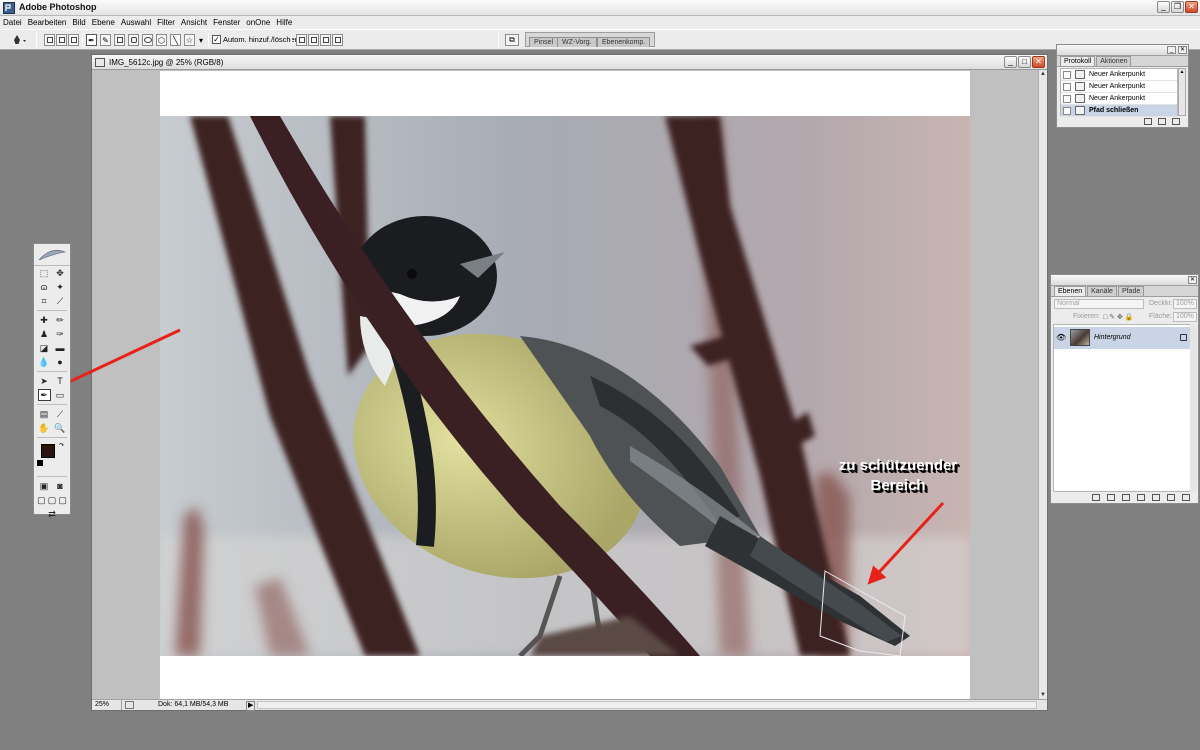  I want to click on layer-style-icon, so click(1111, 497).